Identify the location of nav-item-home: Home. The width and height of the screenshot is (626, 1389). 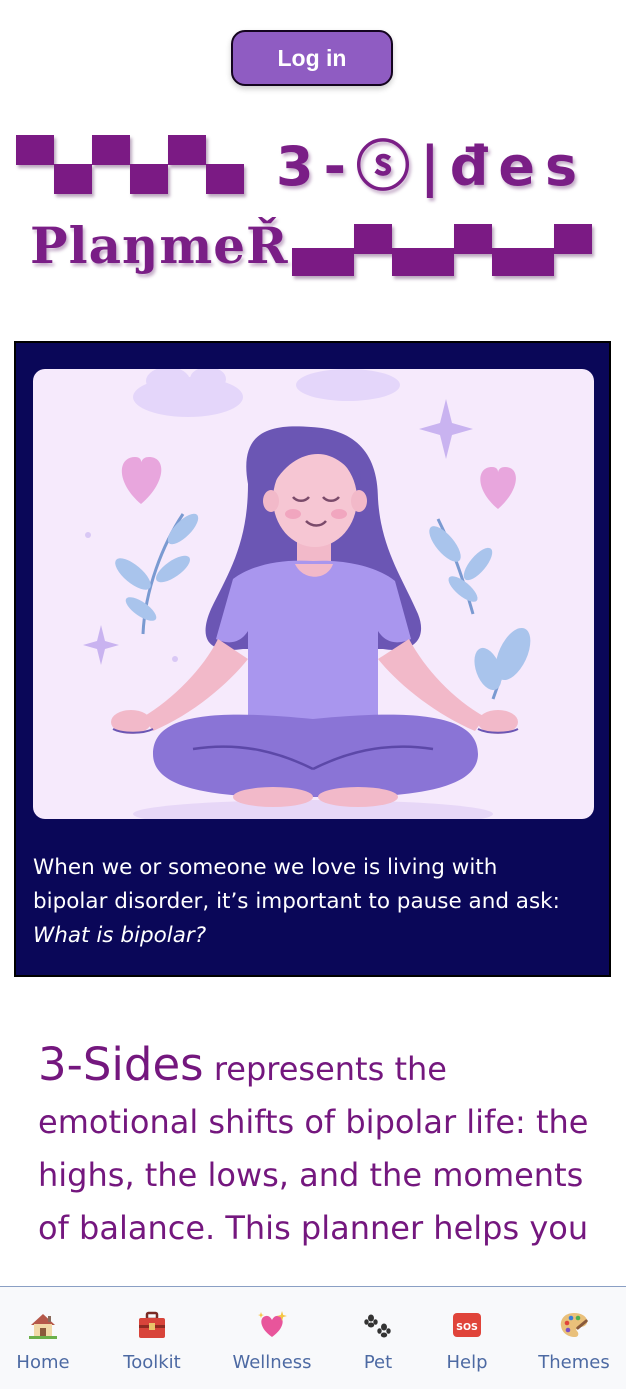
(43, 1338).